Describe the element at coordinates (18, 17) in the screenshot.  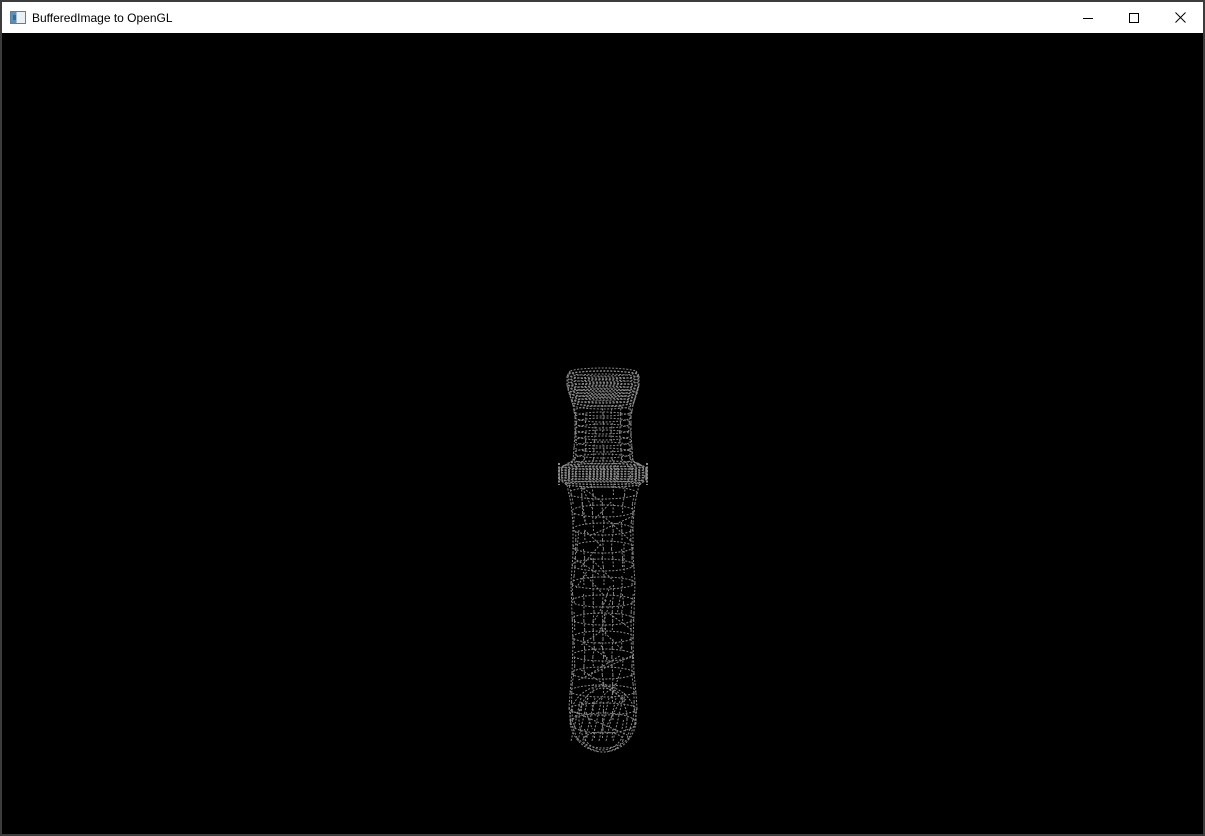
I see `app-icon` at that location.